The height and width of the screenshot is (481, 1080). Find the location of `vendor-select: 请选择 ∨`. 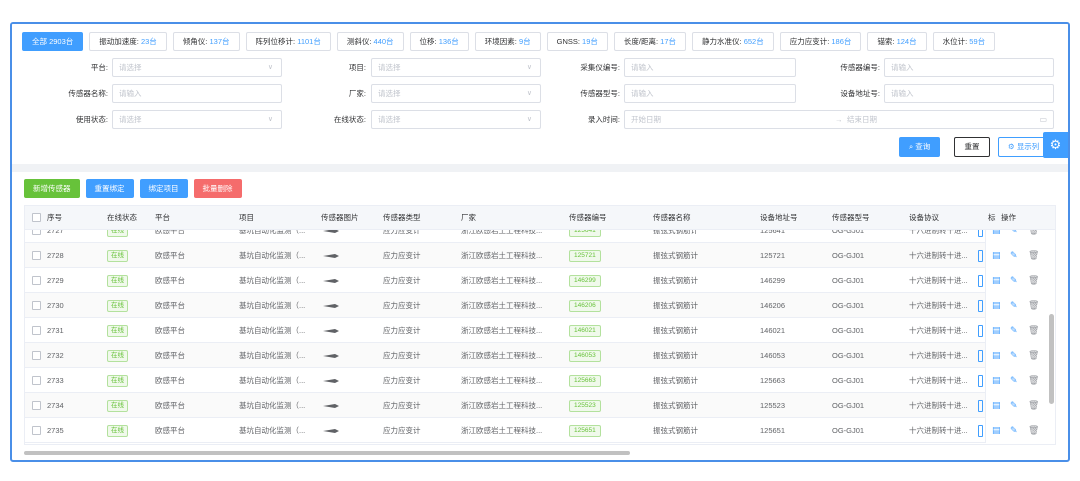

vendor-select: 请选择 ∨ is located at coordinates (456, 93).